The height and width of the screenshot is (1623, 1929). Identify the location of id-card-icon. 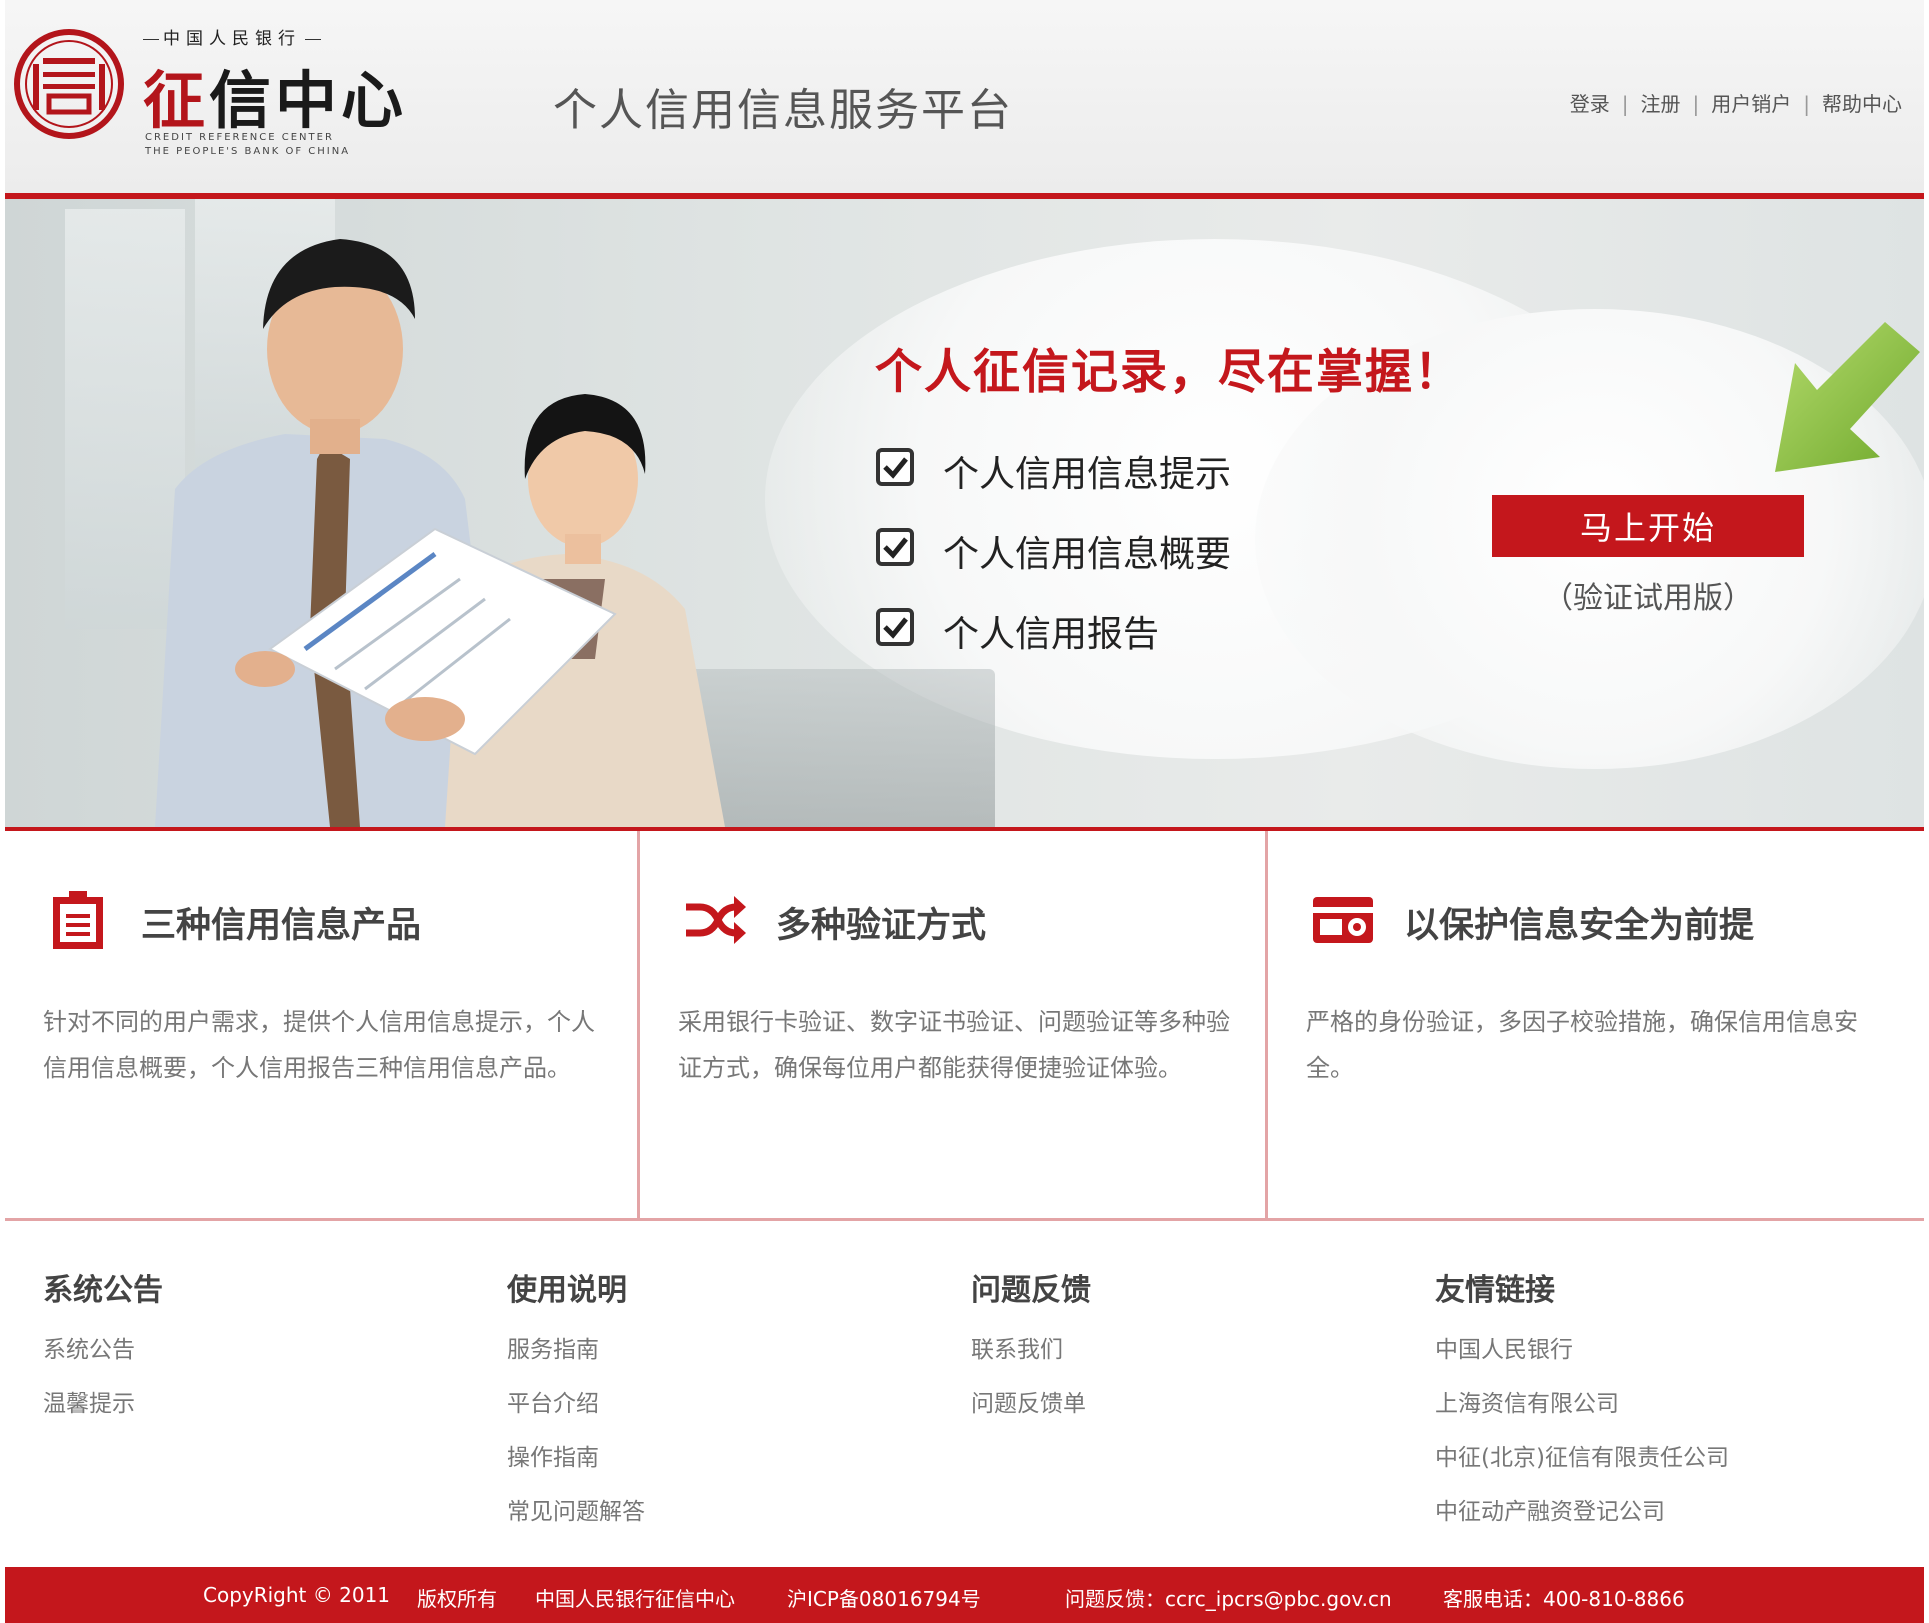
(1343, 920).